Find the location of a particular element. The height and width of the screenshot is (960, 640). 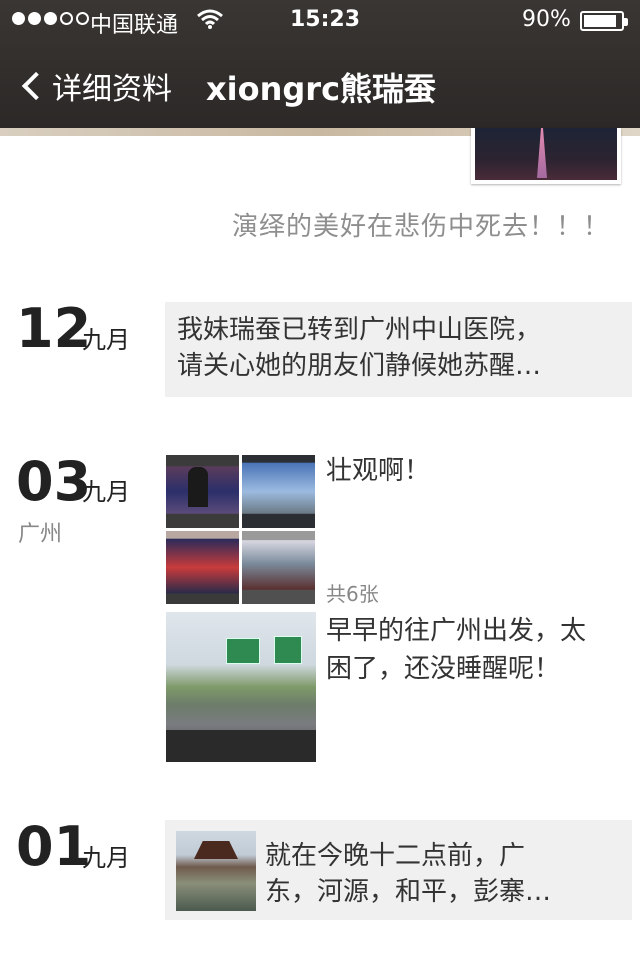

battery-percent: 90% is located at coordinates (546, 19).